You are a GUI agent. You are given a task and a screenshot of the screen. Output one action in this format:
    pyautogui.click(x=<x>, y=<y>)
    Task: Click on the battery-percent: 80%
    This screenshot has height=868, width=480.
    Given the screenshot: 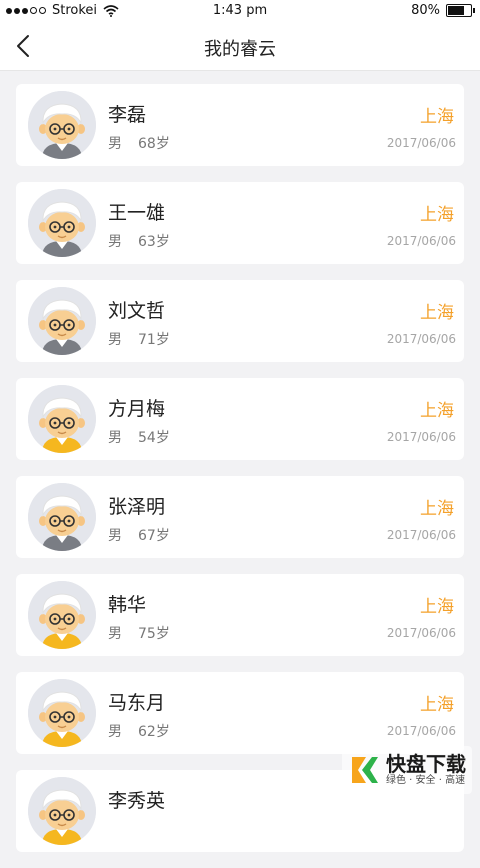 What is the action you would take?
    pyautogui.click(x=425, y=10)
    